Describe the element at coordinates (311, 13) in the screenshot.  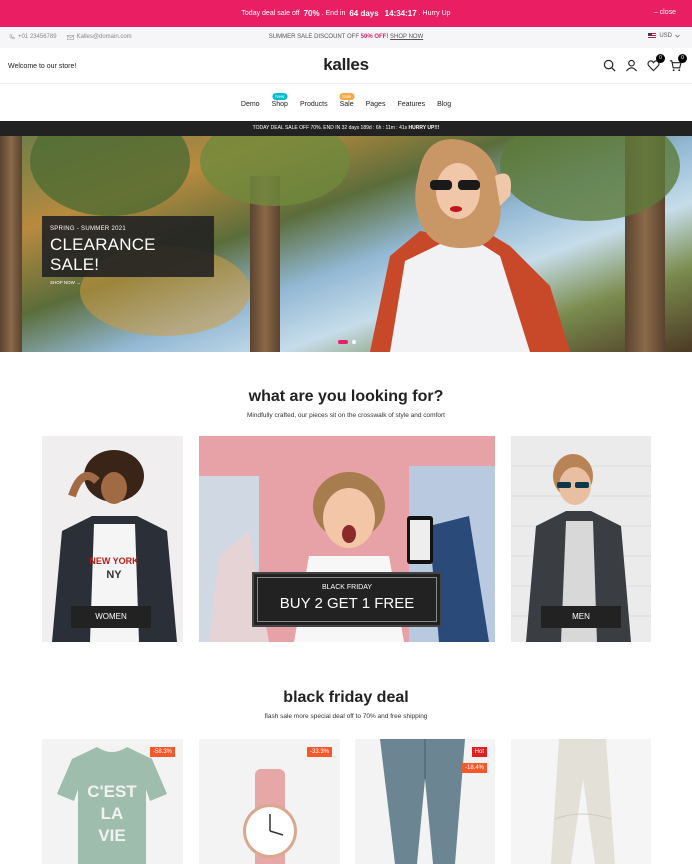
I see `promo-percent: 70%` at that location.